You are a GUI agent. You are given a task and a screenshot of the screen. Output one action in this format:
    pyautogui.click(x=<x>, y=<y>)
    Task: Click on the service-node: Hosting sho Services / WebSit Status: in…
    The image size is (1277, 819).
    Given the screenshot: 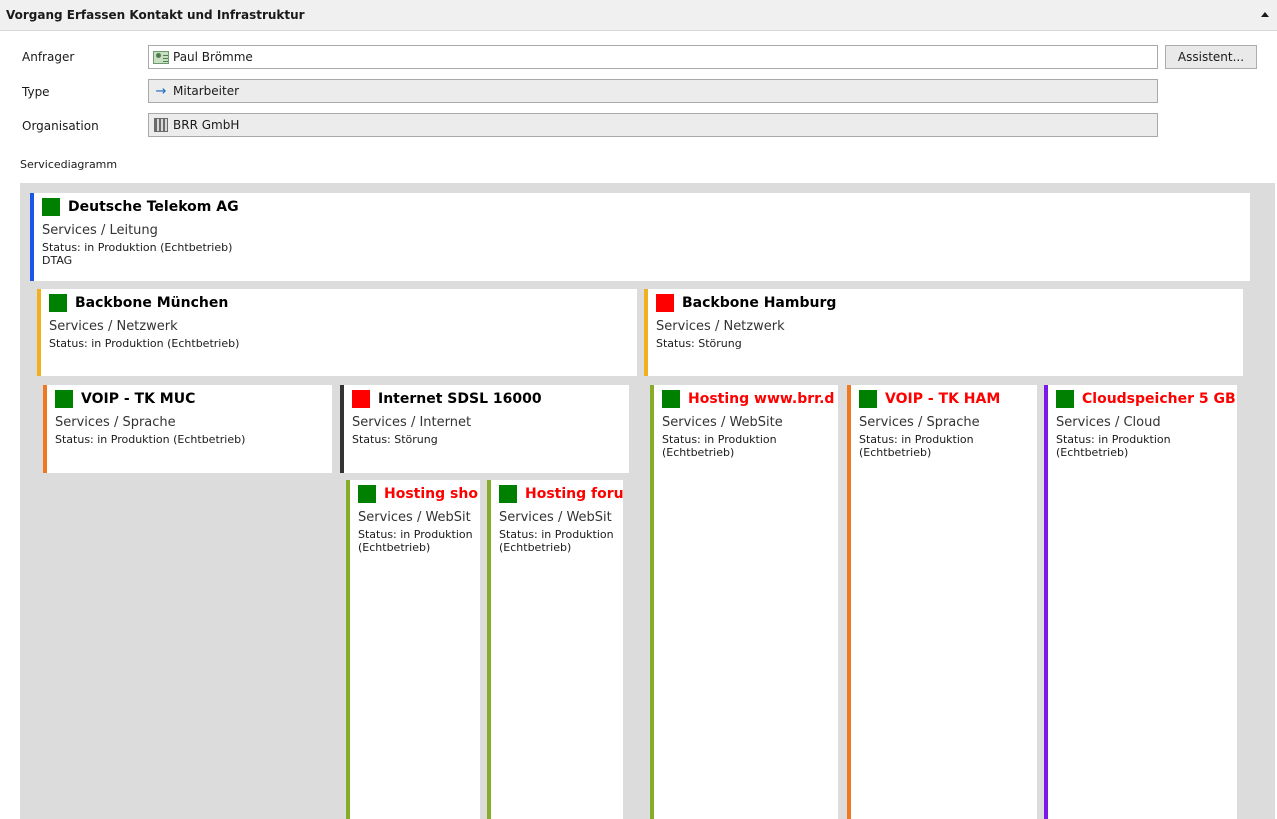 What is the action you would take?
    pyautogui.click(x=413, y=649)
    